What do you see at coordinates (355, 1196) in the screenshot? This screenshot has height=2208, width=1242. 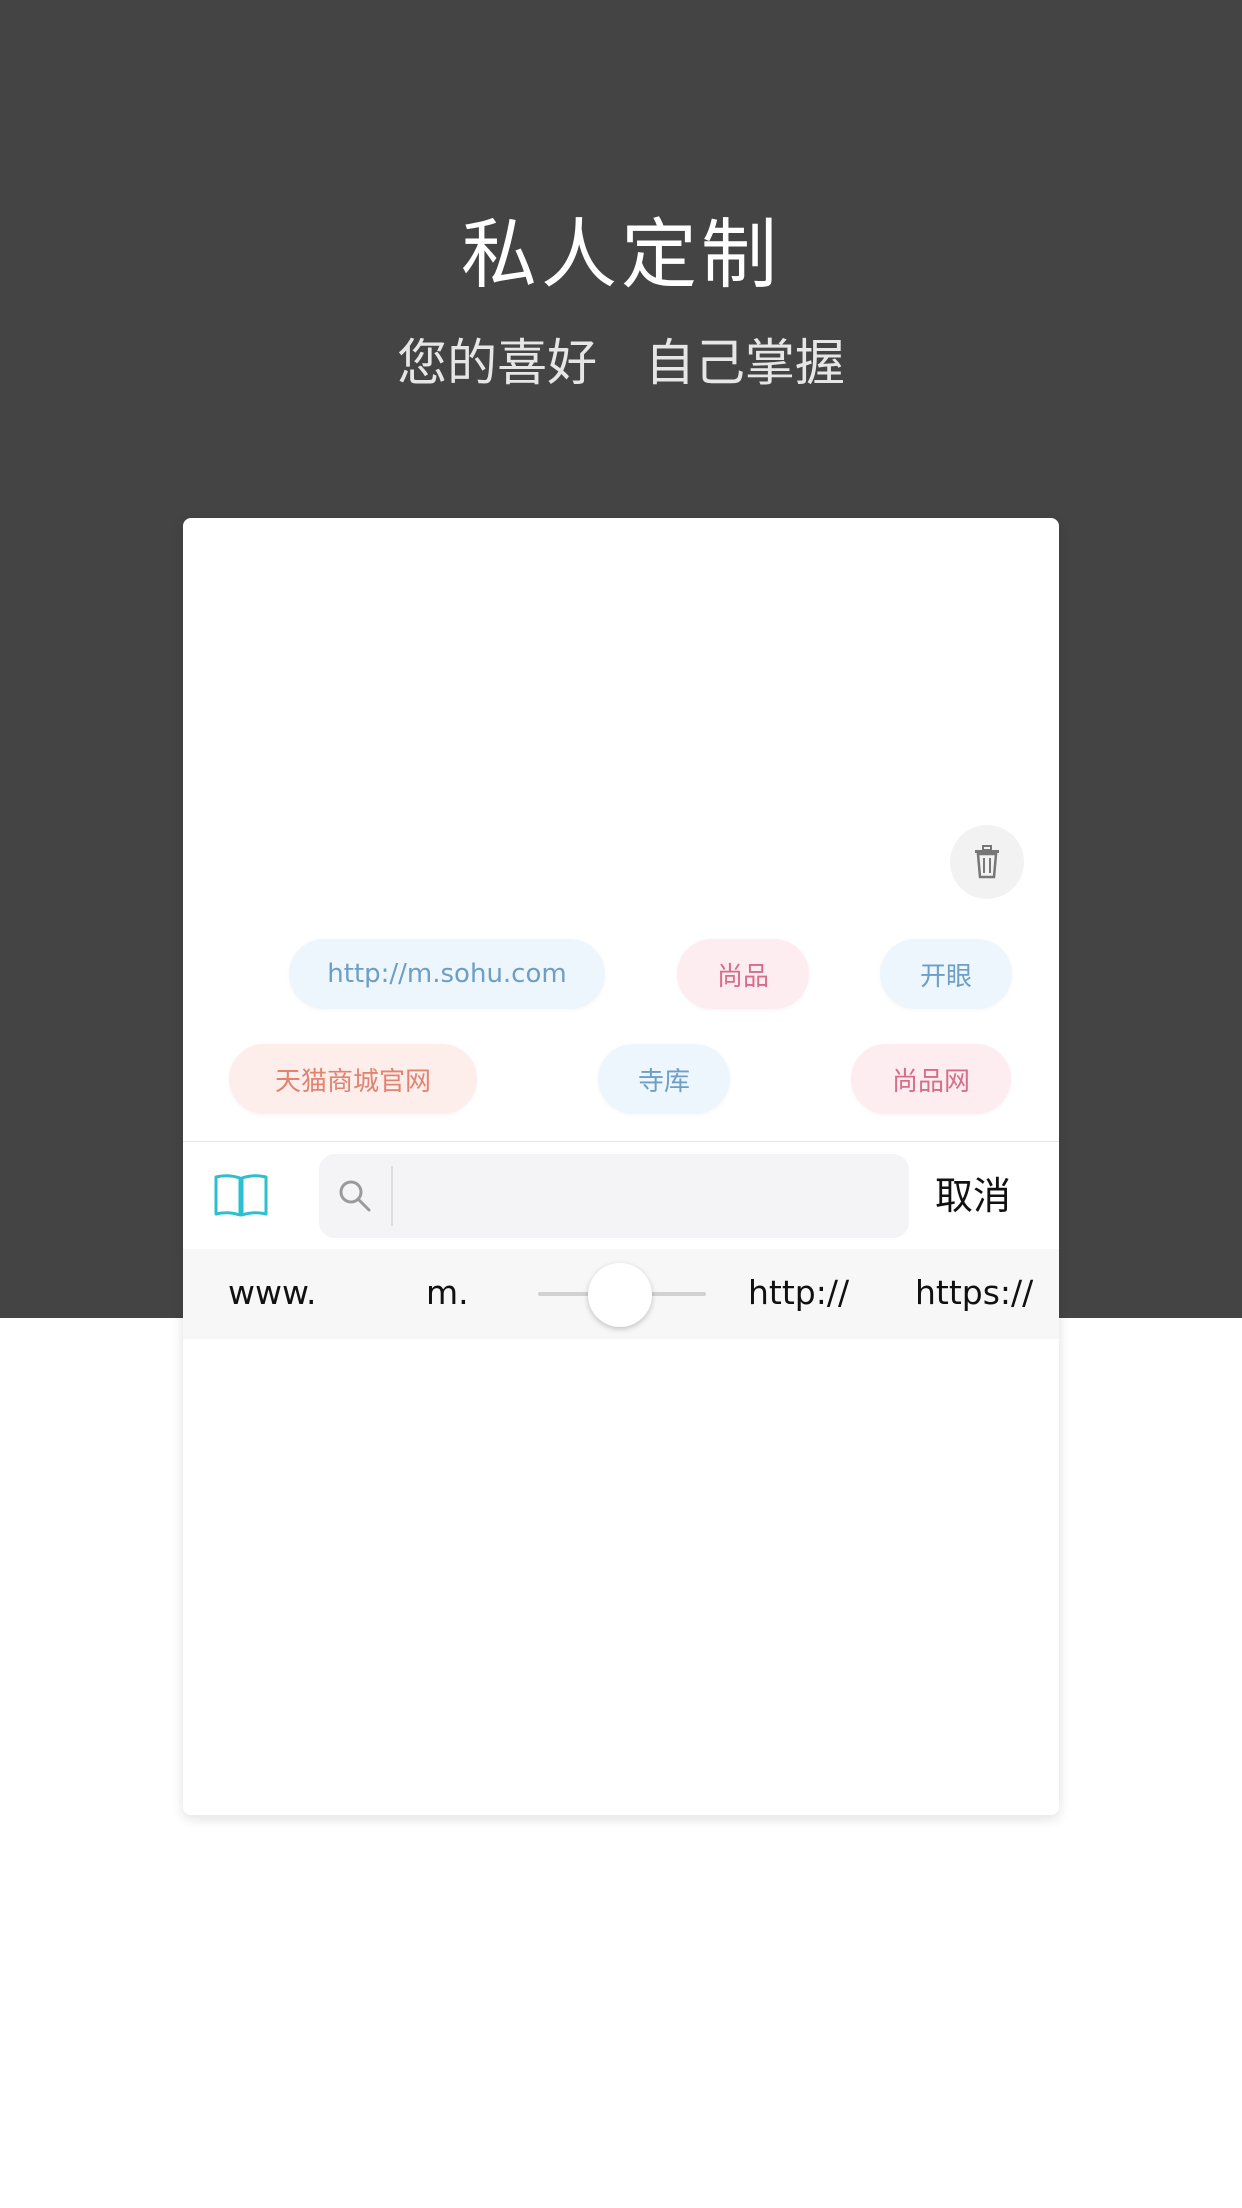 I see `search-icon` at bounding box center [355, 1196].